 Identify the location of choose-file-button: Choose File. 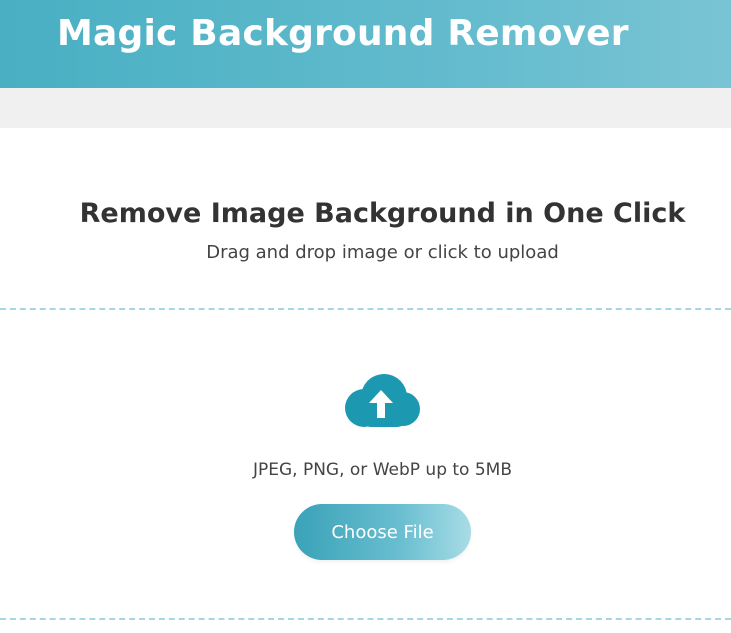
(382, 532).